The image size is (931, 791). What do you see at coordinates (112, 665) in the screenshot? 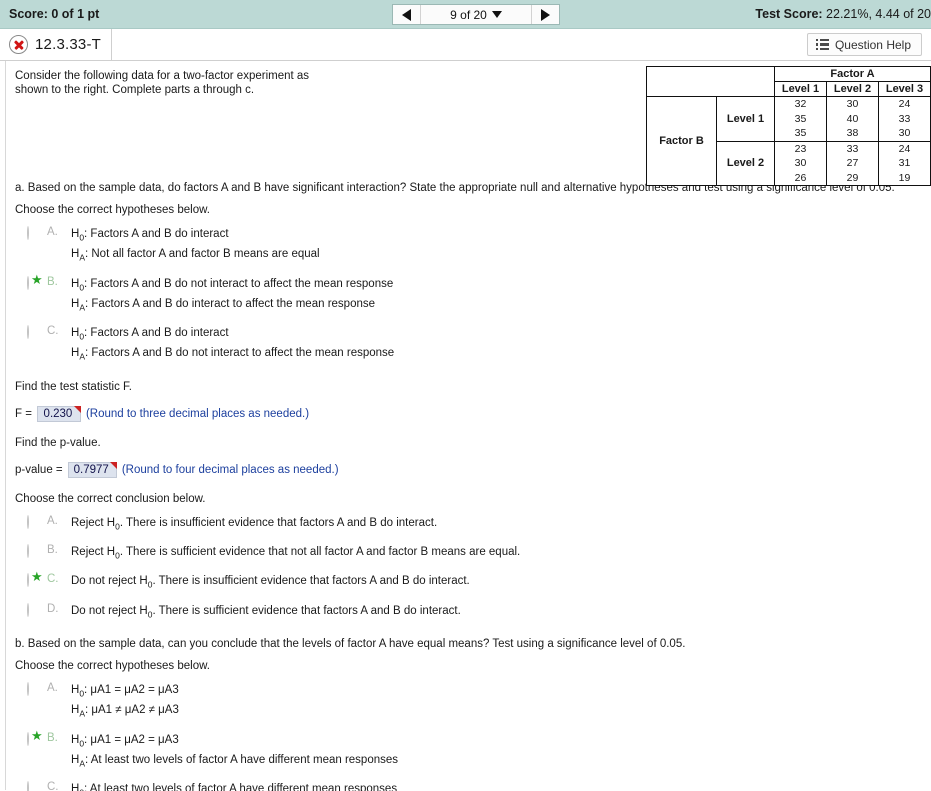
I see `part-b-instruction: Choose the correct hypotheses below.` at bounding box center [112, 665].